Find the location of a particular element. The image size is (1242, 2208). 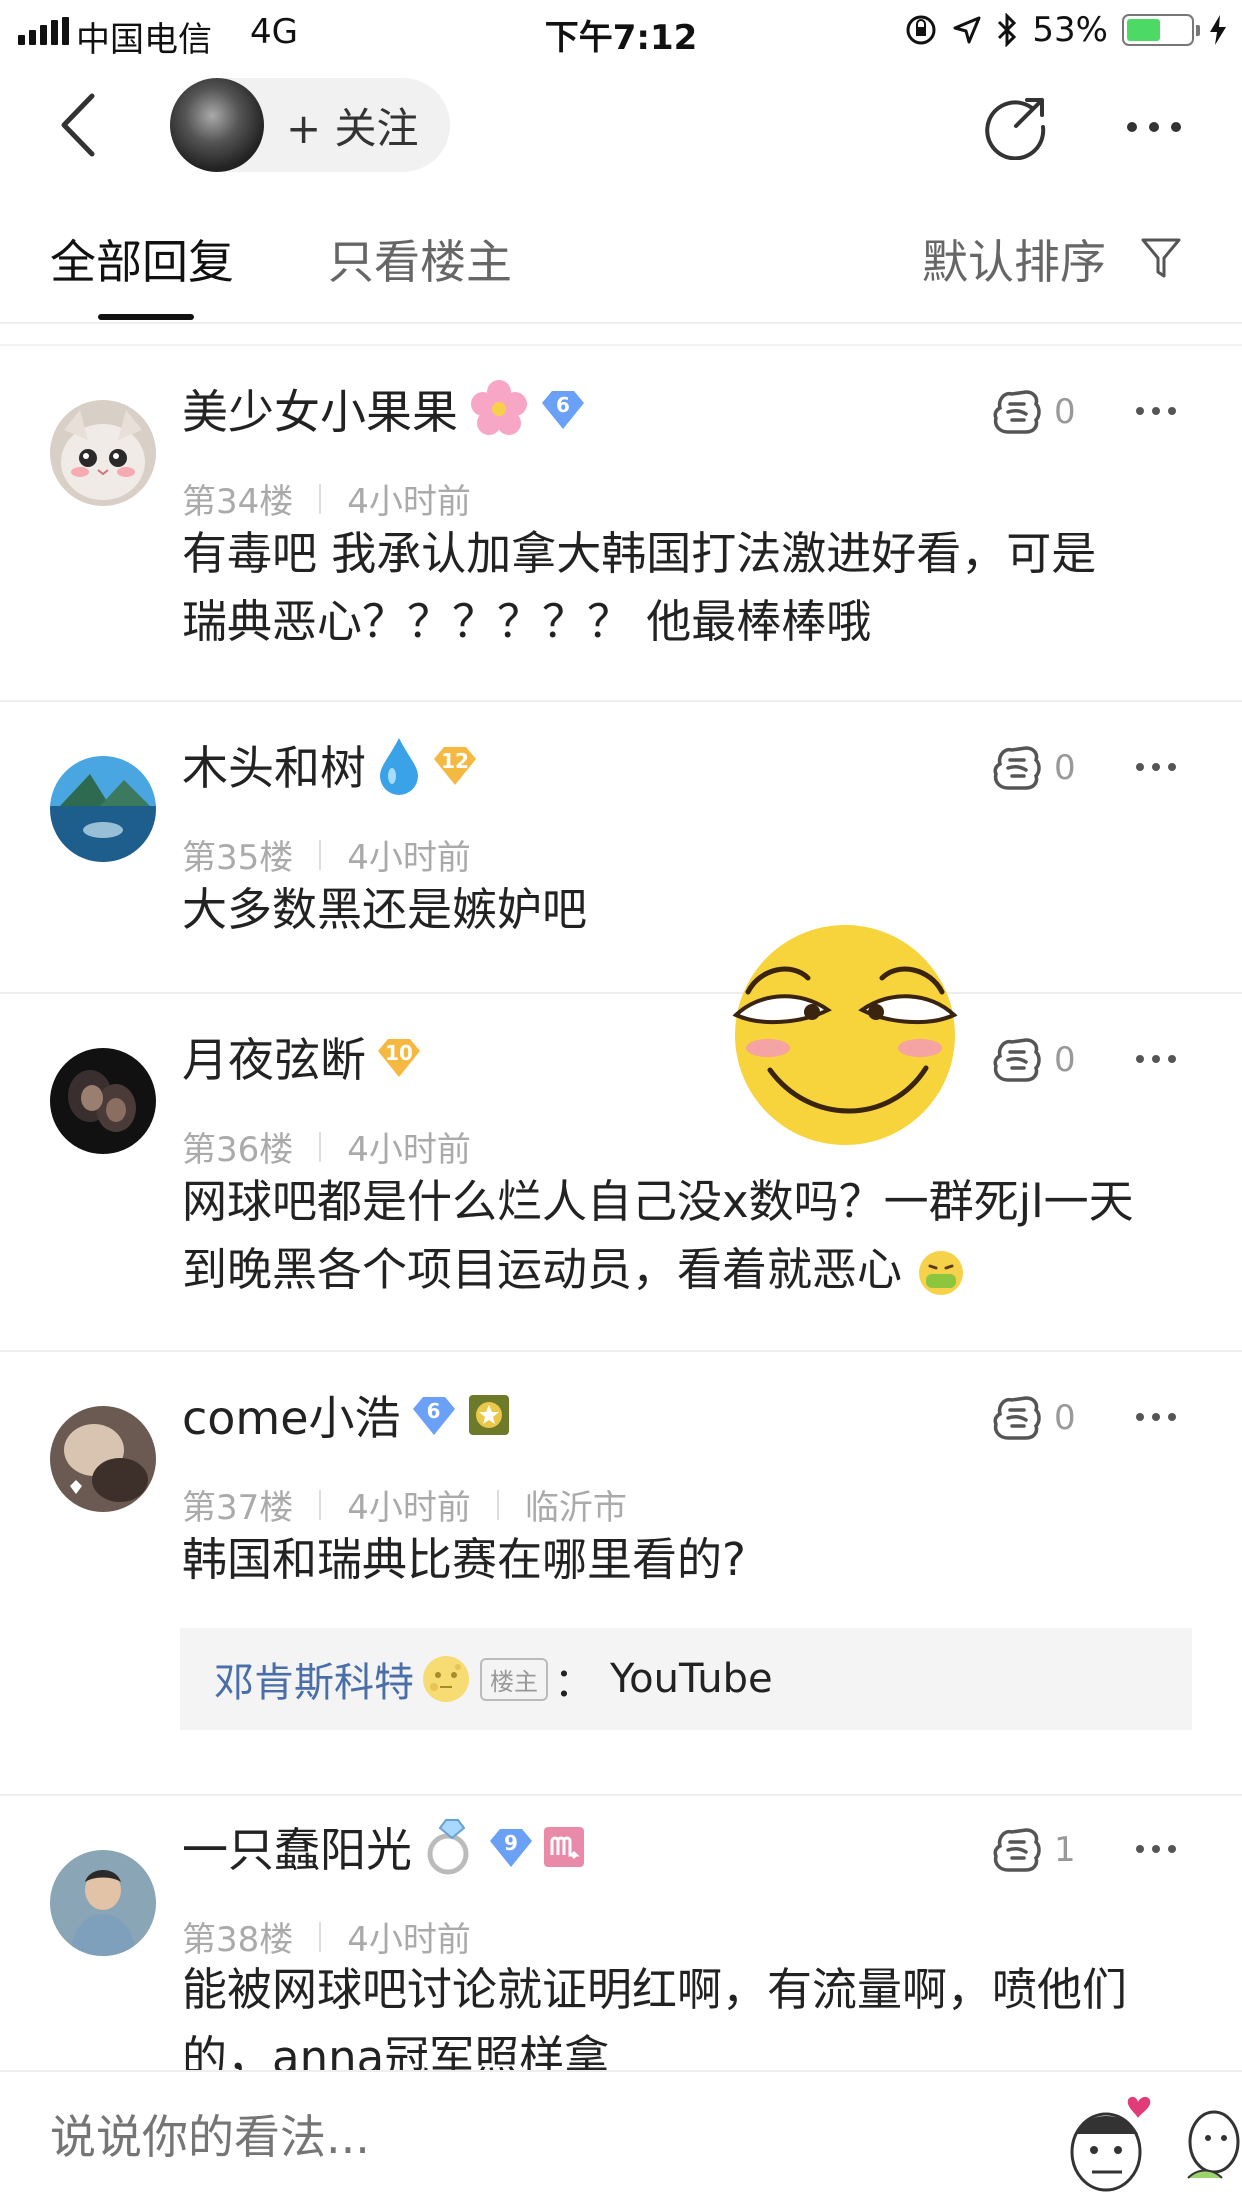

comment-bar is located at coordinates (621, 2139).